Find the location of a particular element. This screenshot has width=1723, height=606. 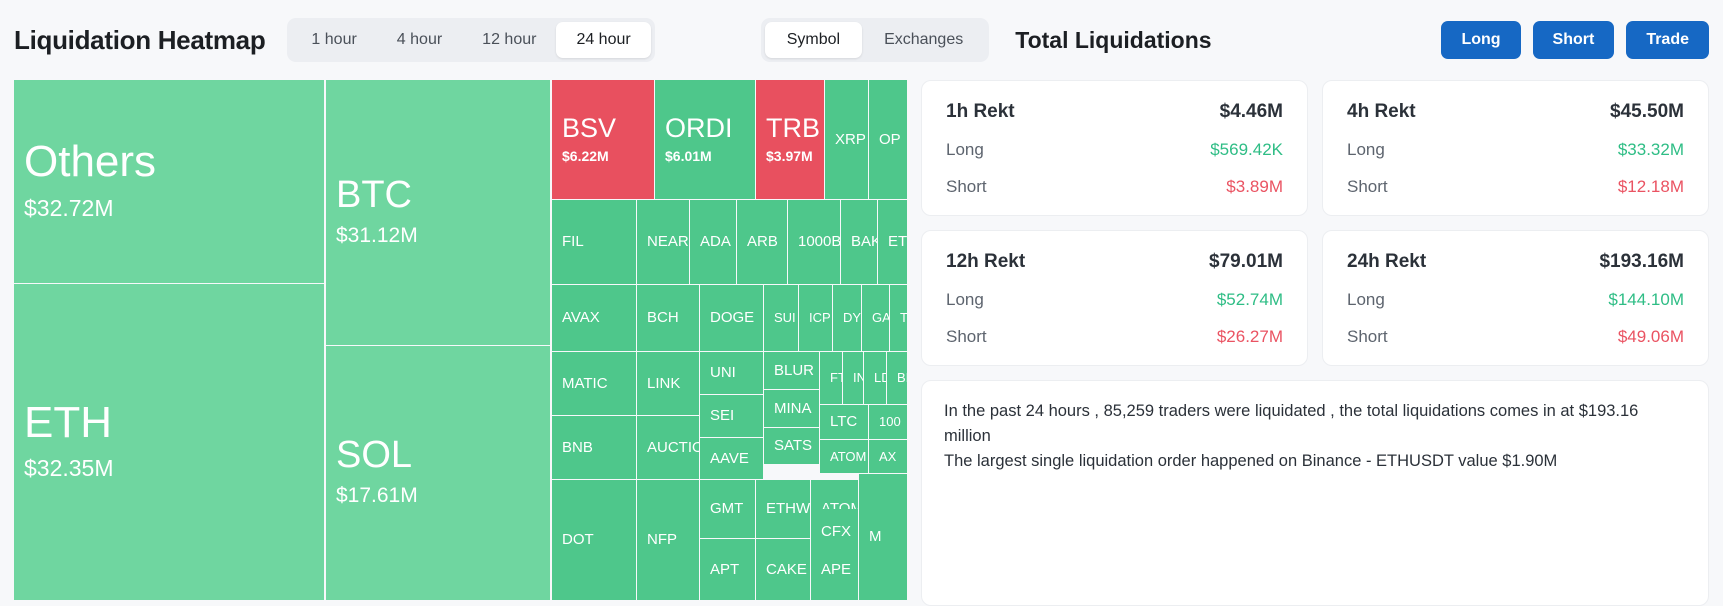

treemap-tile-symbol: TRB is located at coordinates (793, 128).